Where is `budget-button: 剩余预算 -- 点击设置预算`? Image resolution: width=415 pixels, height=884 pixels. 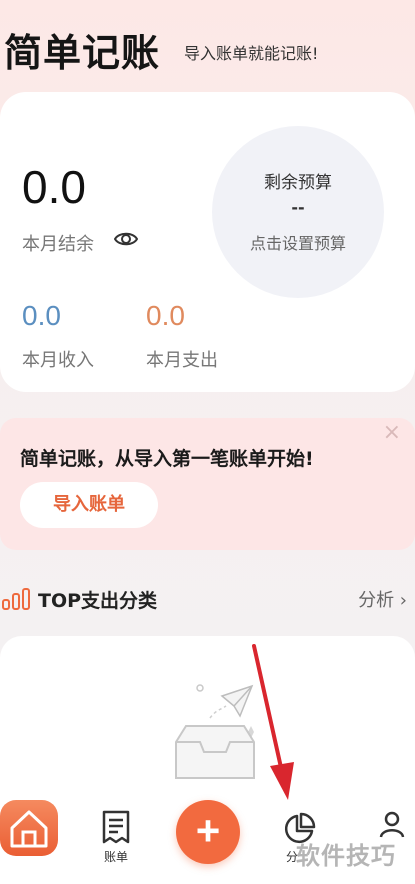
budget-button: 剩余预算 -- 点击设置预算 is located at coordinates (298, 212).